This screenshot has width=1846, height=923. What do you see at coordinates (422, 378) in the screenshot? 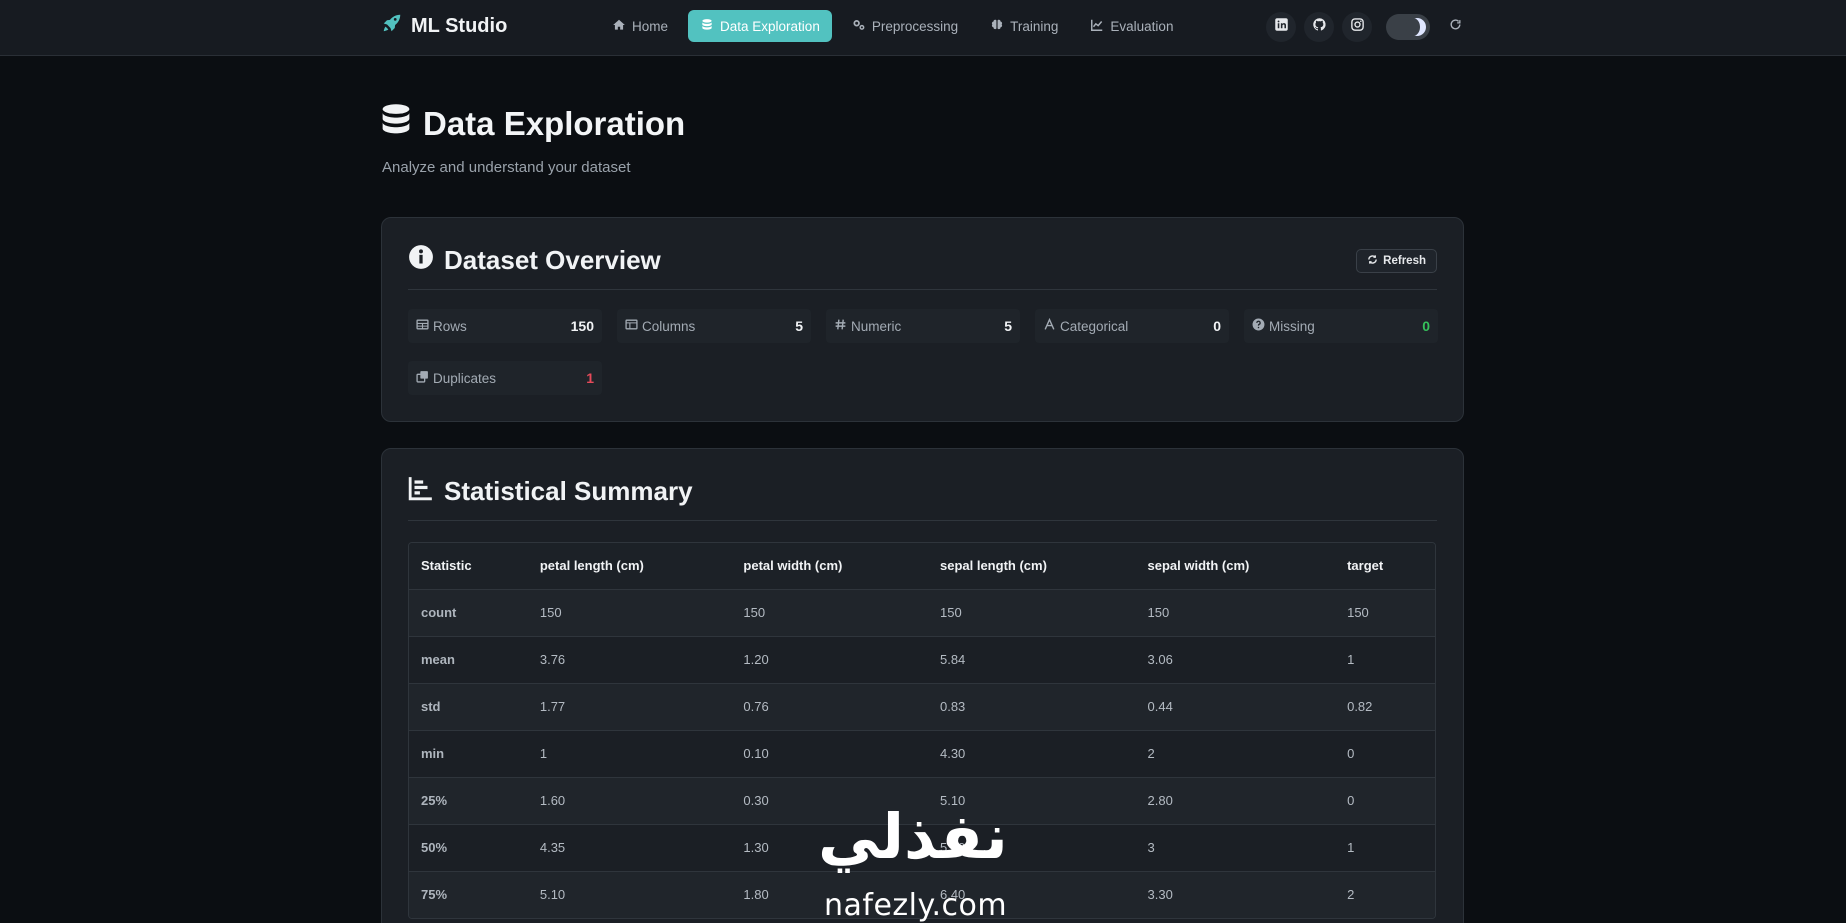
I see `clone-icon` at bounding box center [422, 378].